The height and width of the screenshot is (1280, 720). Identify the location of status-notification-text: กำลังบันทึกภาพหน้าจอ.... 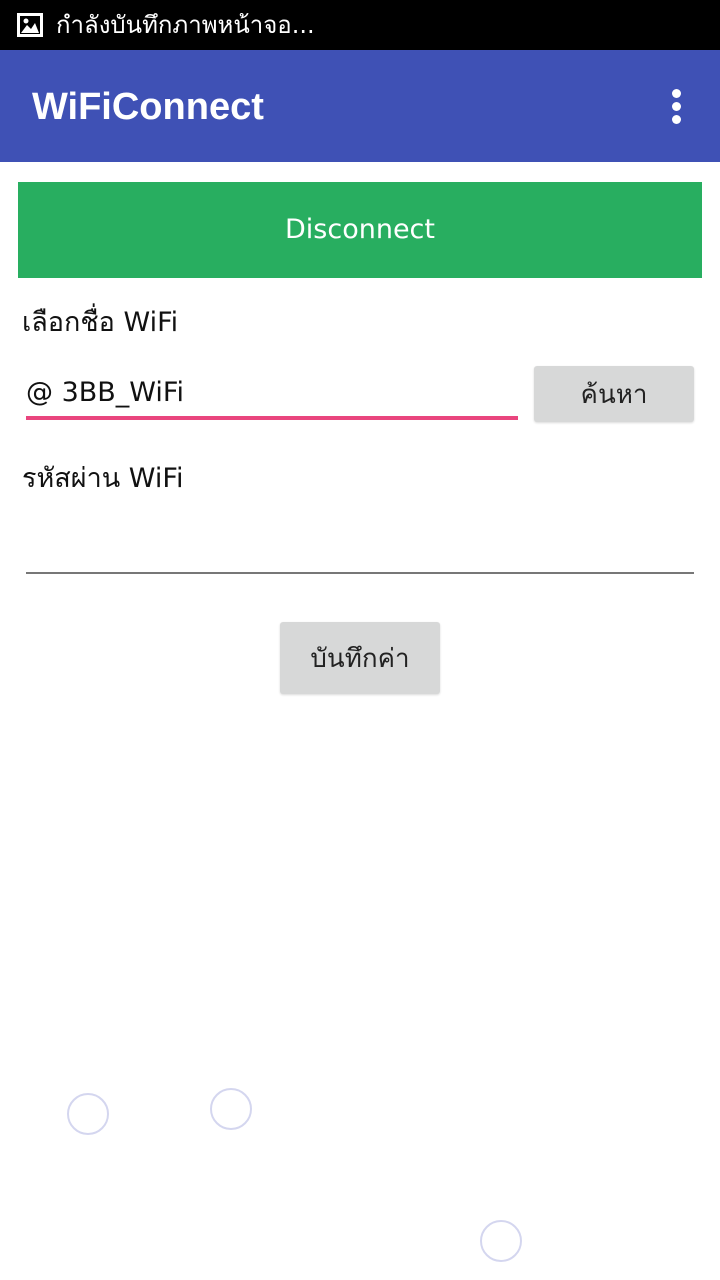
(185, 25).